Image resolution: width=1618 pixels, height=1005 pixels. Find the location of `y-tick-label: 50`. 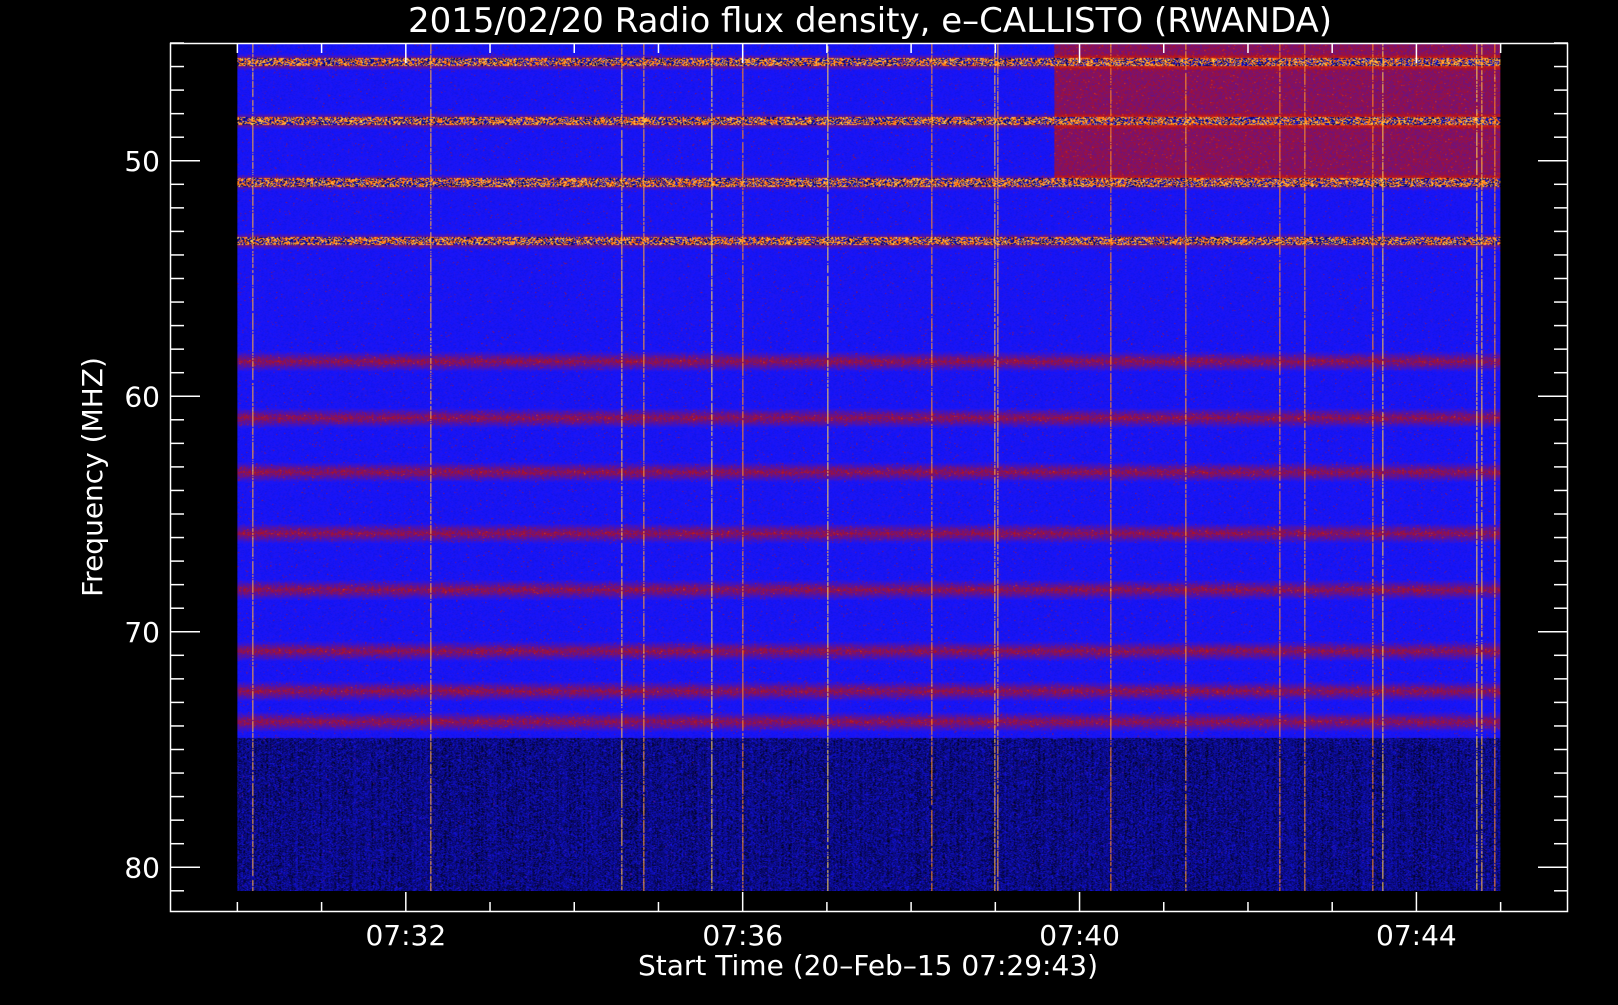

y-tick-label: 50 is located at coordinates (142, 161).